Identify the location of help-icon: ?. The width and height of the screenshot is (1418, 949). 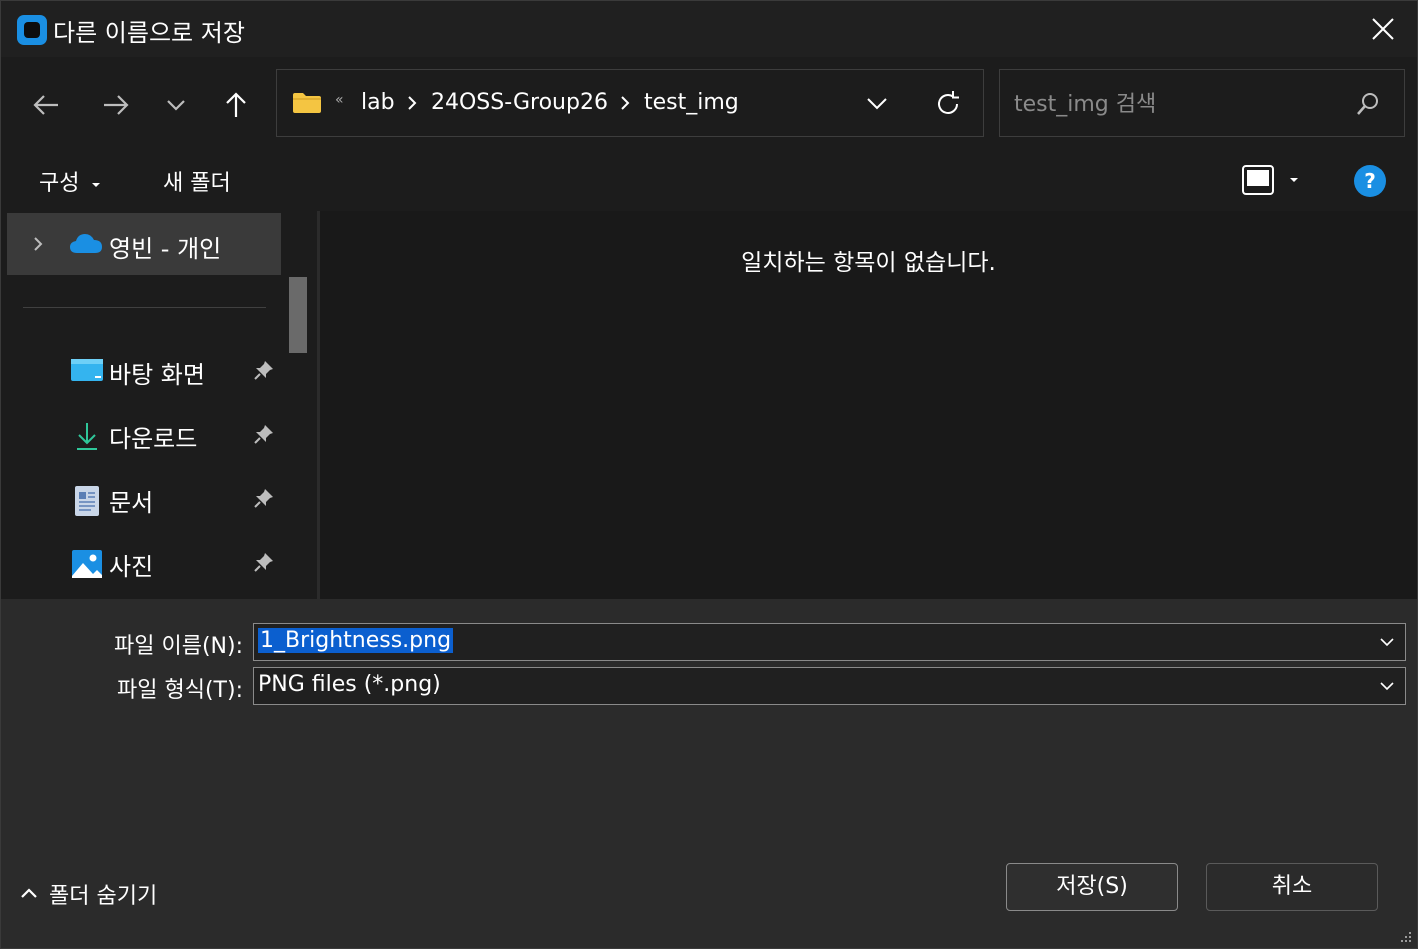
(1370, 181).